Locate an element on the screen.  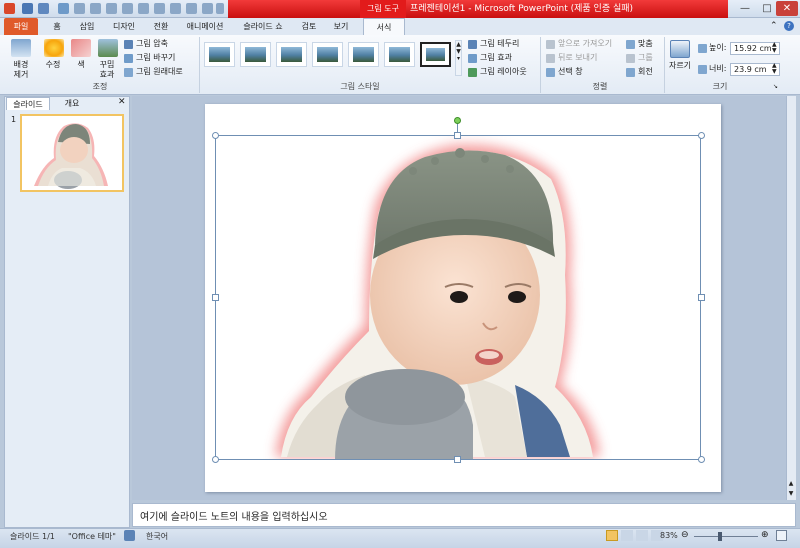
size-dialog-launcher-icon: ↘ is located at coordinates (775, 86).